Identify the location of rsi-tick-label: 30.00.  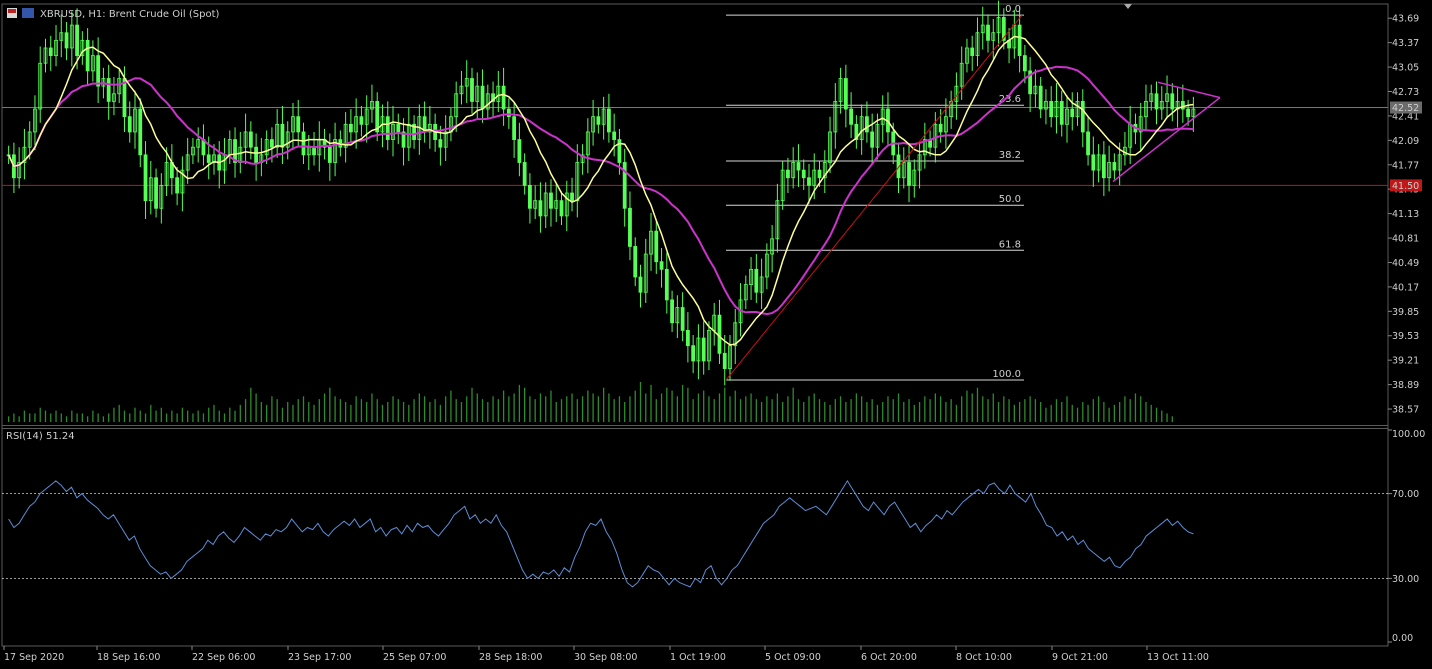
(1405, 579).